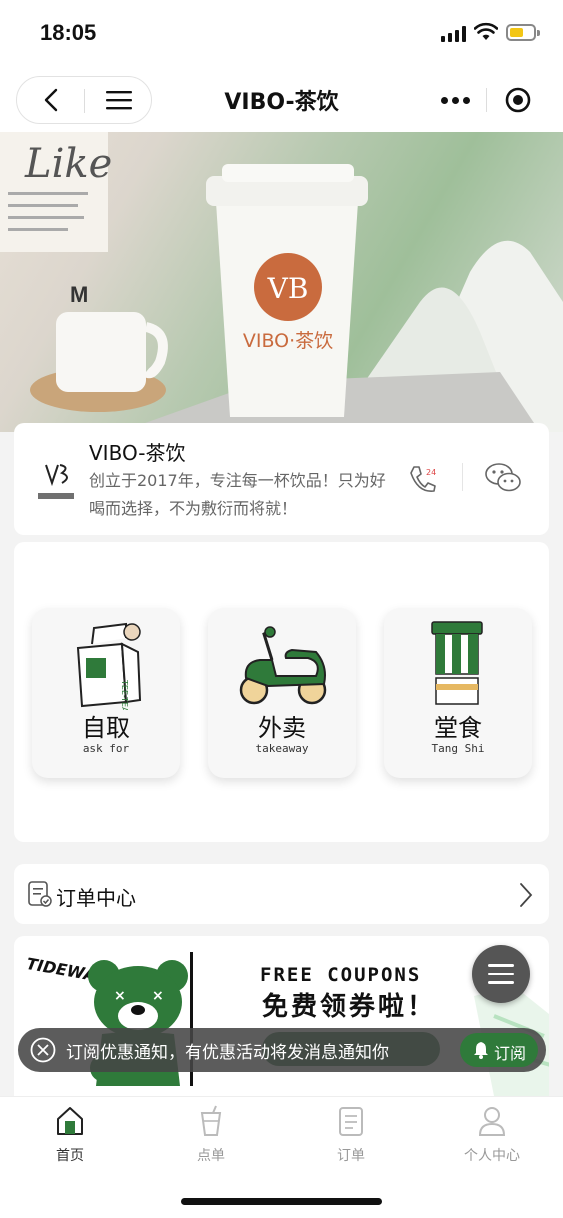 The width and height of the screenshot is (563, 1218). Describe the element at coordinates (137, 453) in the screenshot. I see `store-name: VIBO-茶饮` at that location.